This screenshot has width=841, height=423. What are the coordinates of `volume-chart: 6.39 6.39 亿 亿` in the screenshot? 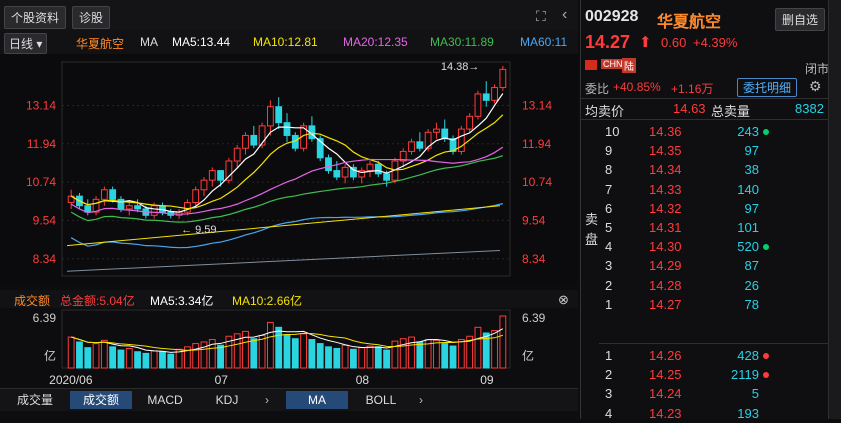 It's located at (289, 340).